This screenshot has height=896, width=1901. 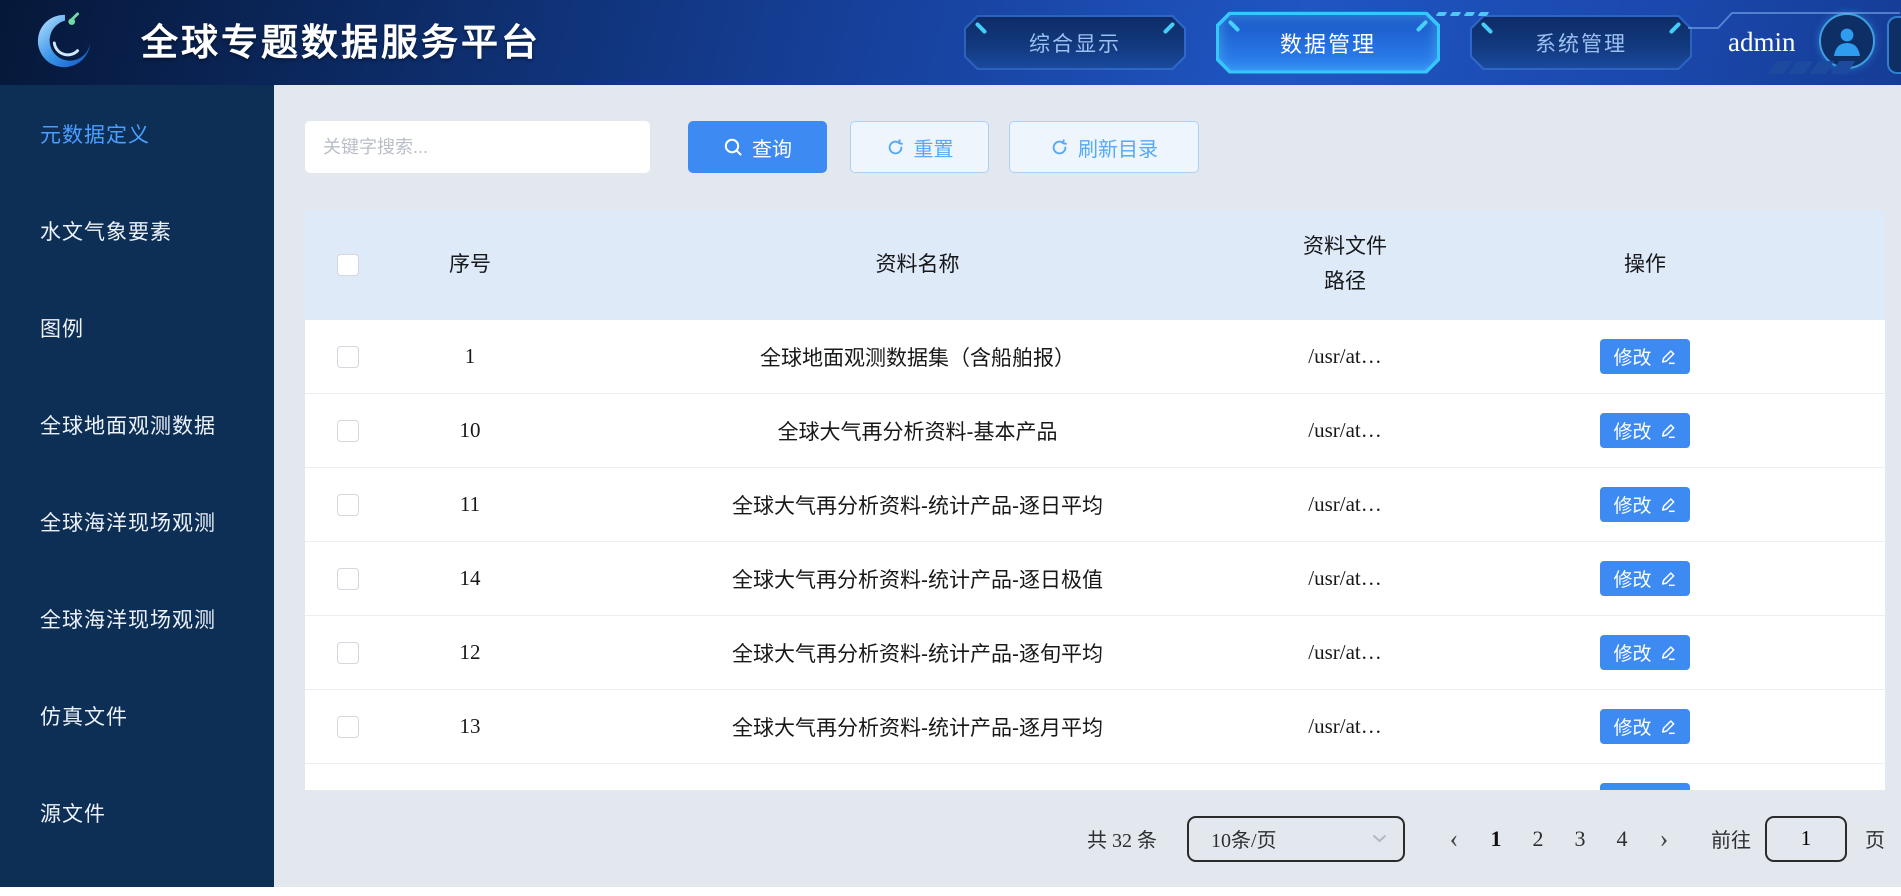 I want to click on page-number-button: 1, so click(x=1496, y=839).